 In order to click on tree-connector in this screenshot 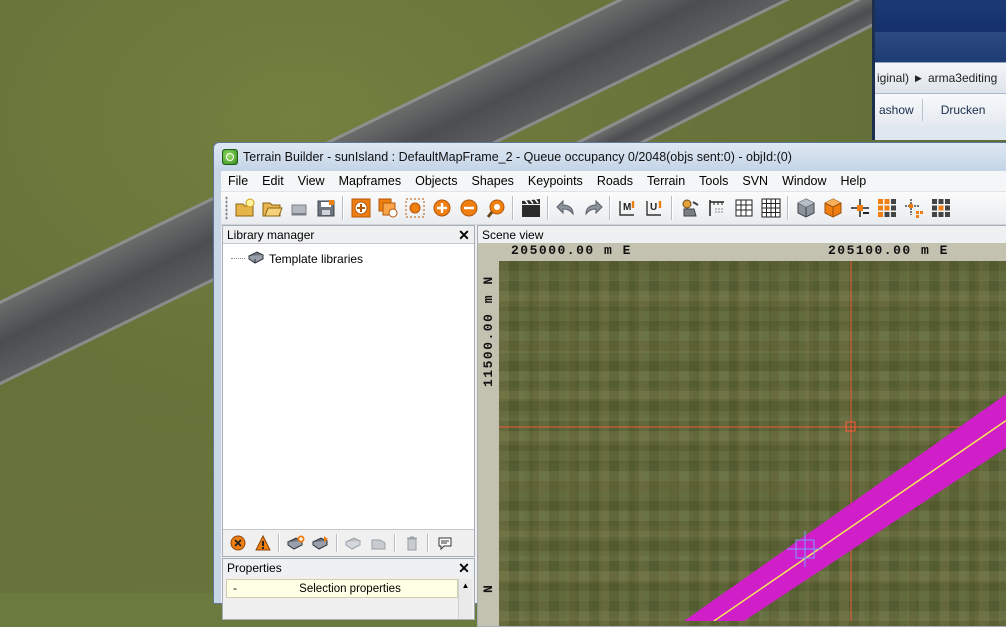, I will do `click(238, 258)`.